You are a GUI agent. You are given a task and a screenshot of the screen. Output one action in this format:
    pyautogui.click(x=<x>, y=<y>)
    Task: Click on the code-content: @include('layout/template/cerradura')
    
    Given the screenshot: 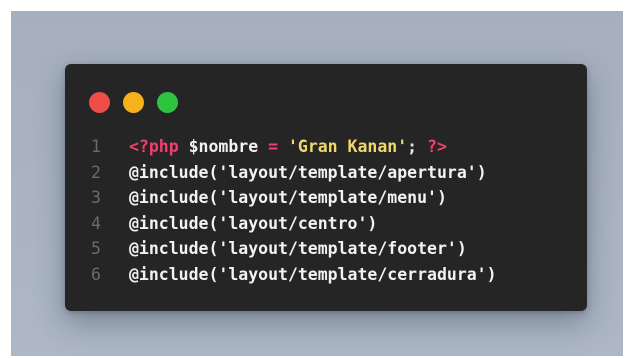 What is the action you would take?
    pyautogui.click(x=313, y=275)
    